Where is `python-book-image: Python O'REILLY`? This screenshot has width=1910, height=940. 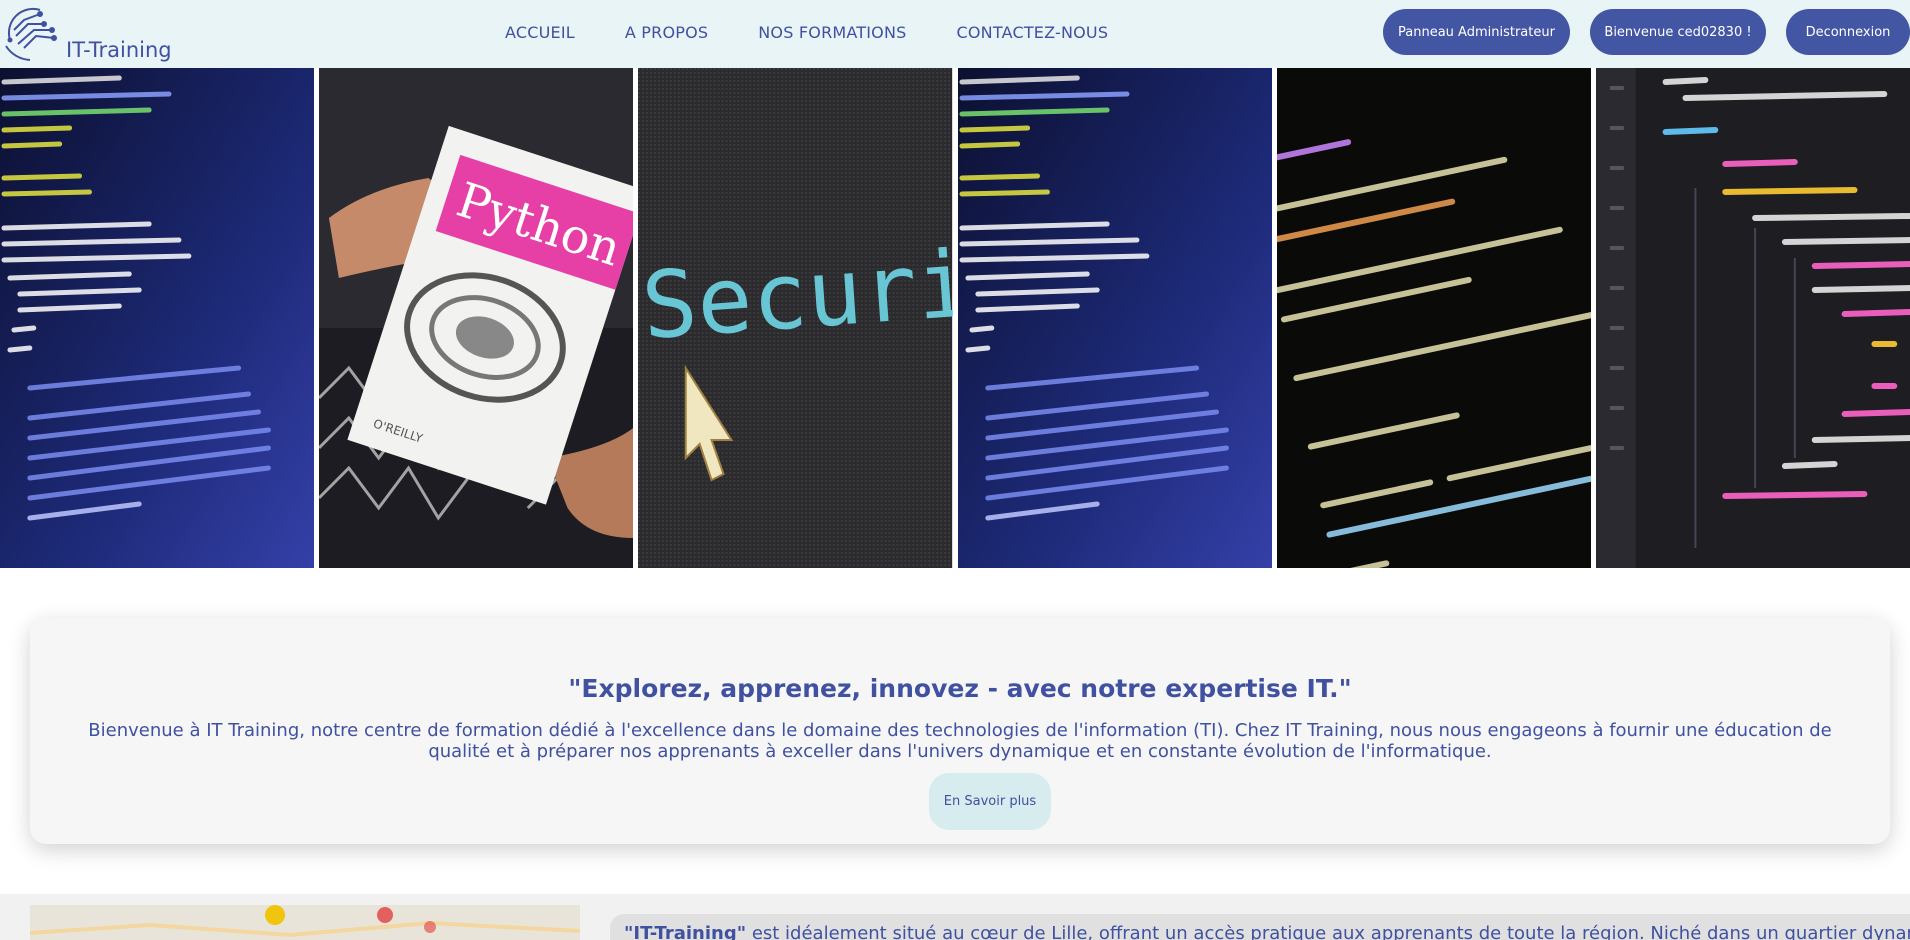
python-book-image: Python O'REILLY is located at coordinates (476, 318).